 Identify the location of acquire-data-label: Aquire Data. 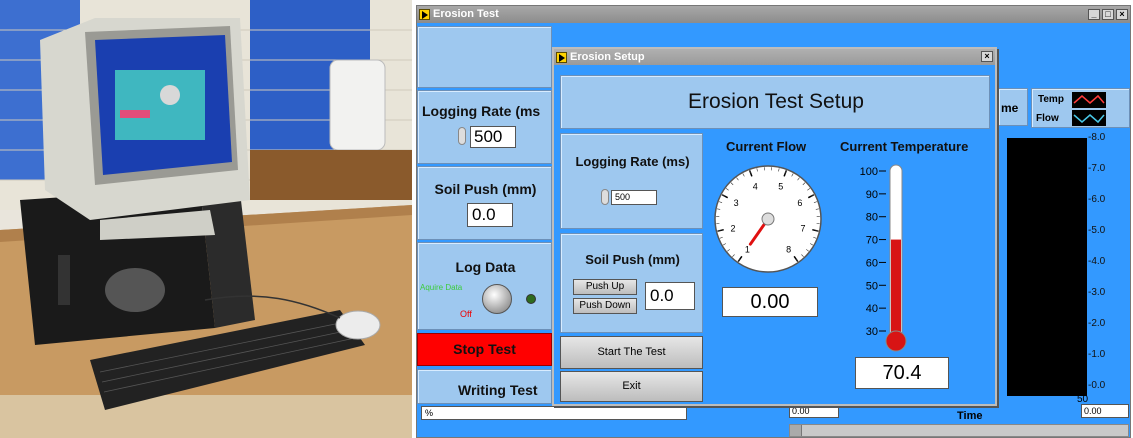
(441, 287).